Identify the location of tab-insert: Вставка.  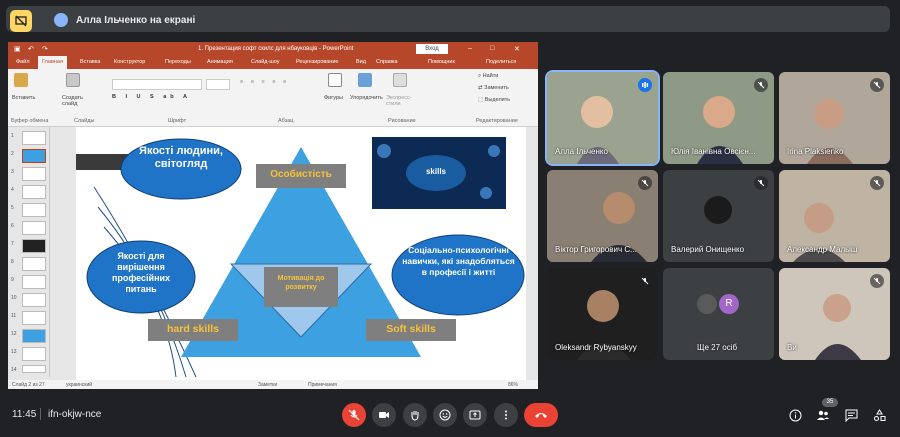
(90, 62).